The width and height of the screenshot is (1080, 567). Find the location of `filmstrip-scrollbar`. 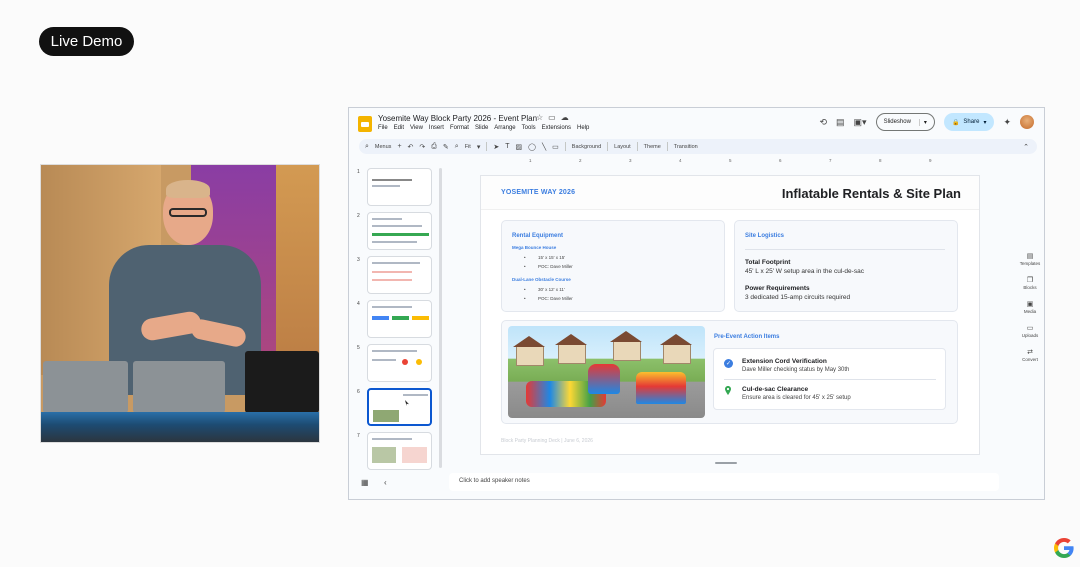

filmstrip-scrollbar is located at coordinates (440, 318).